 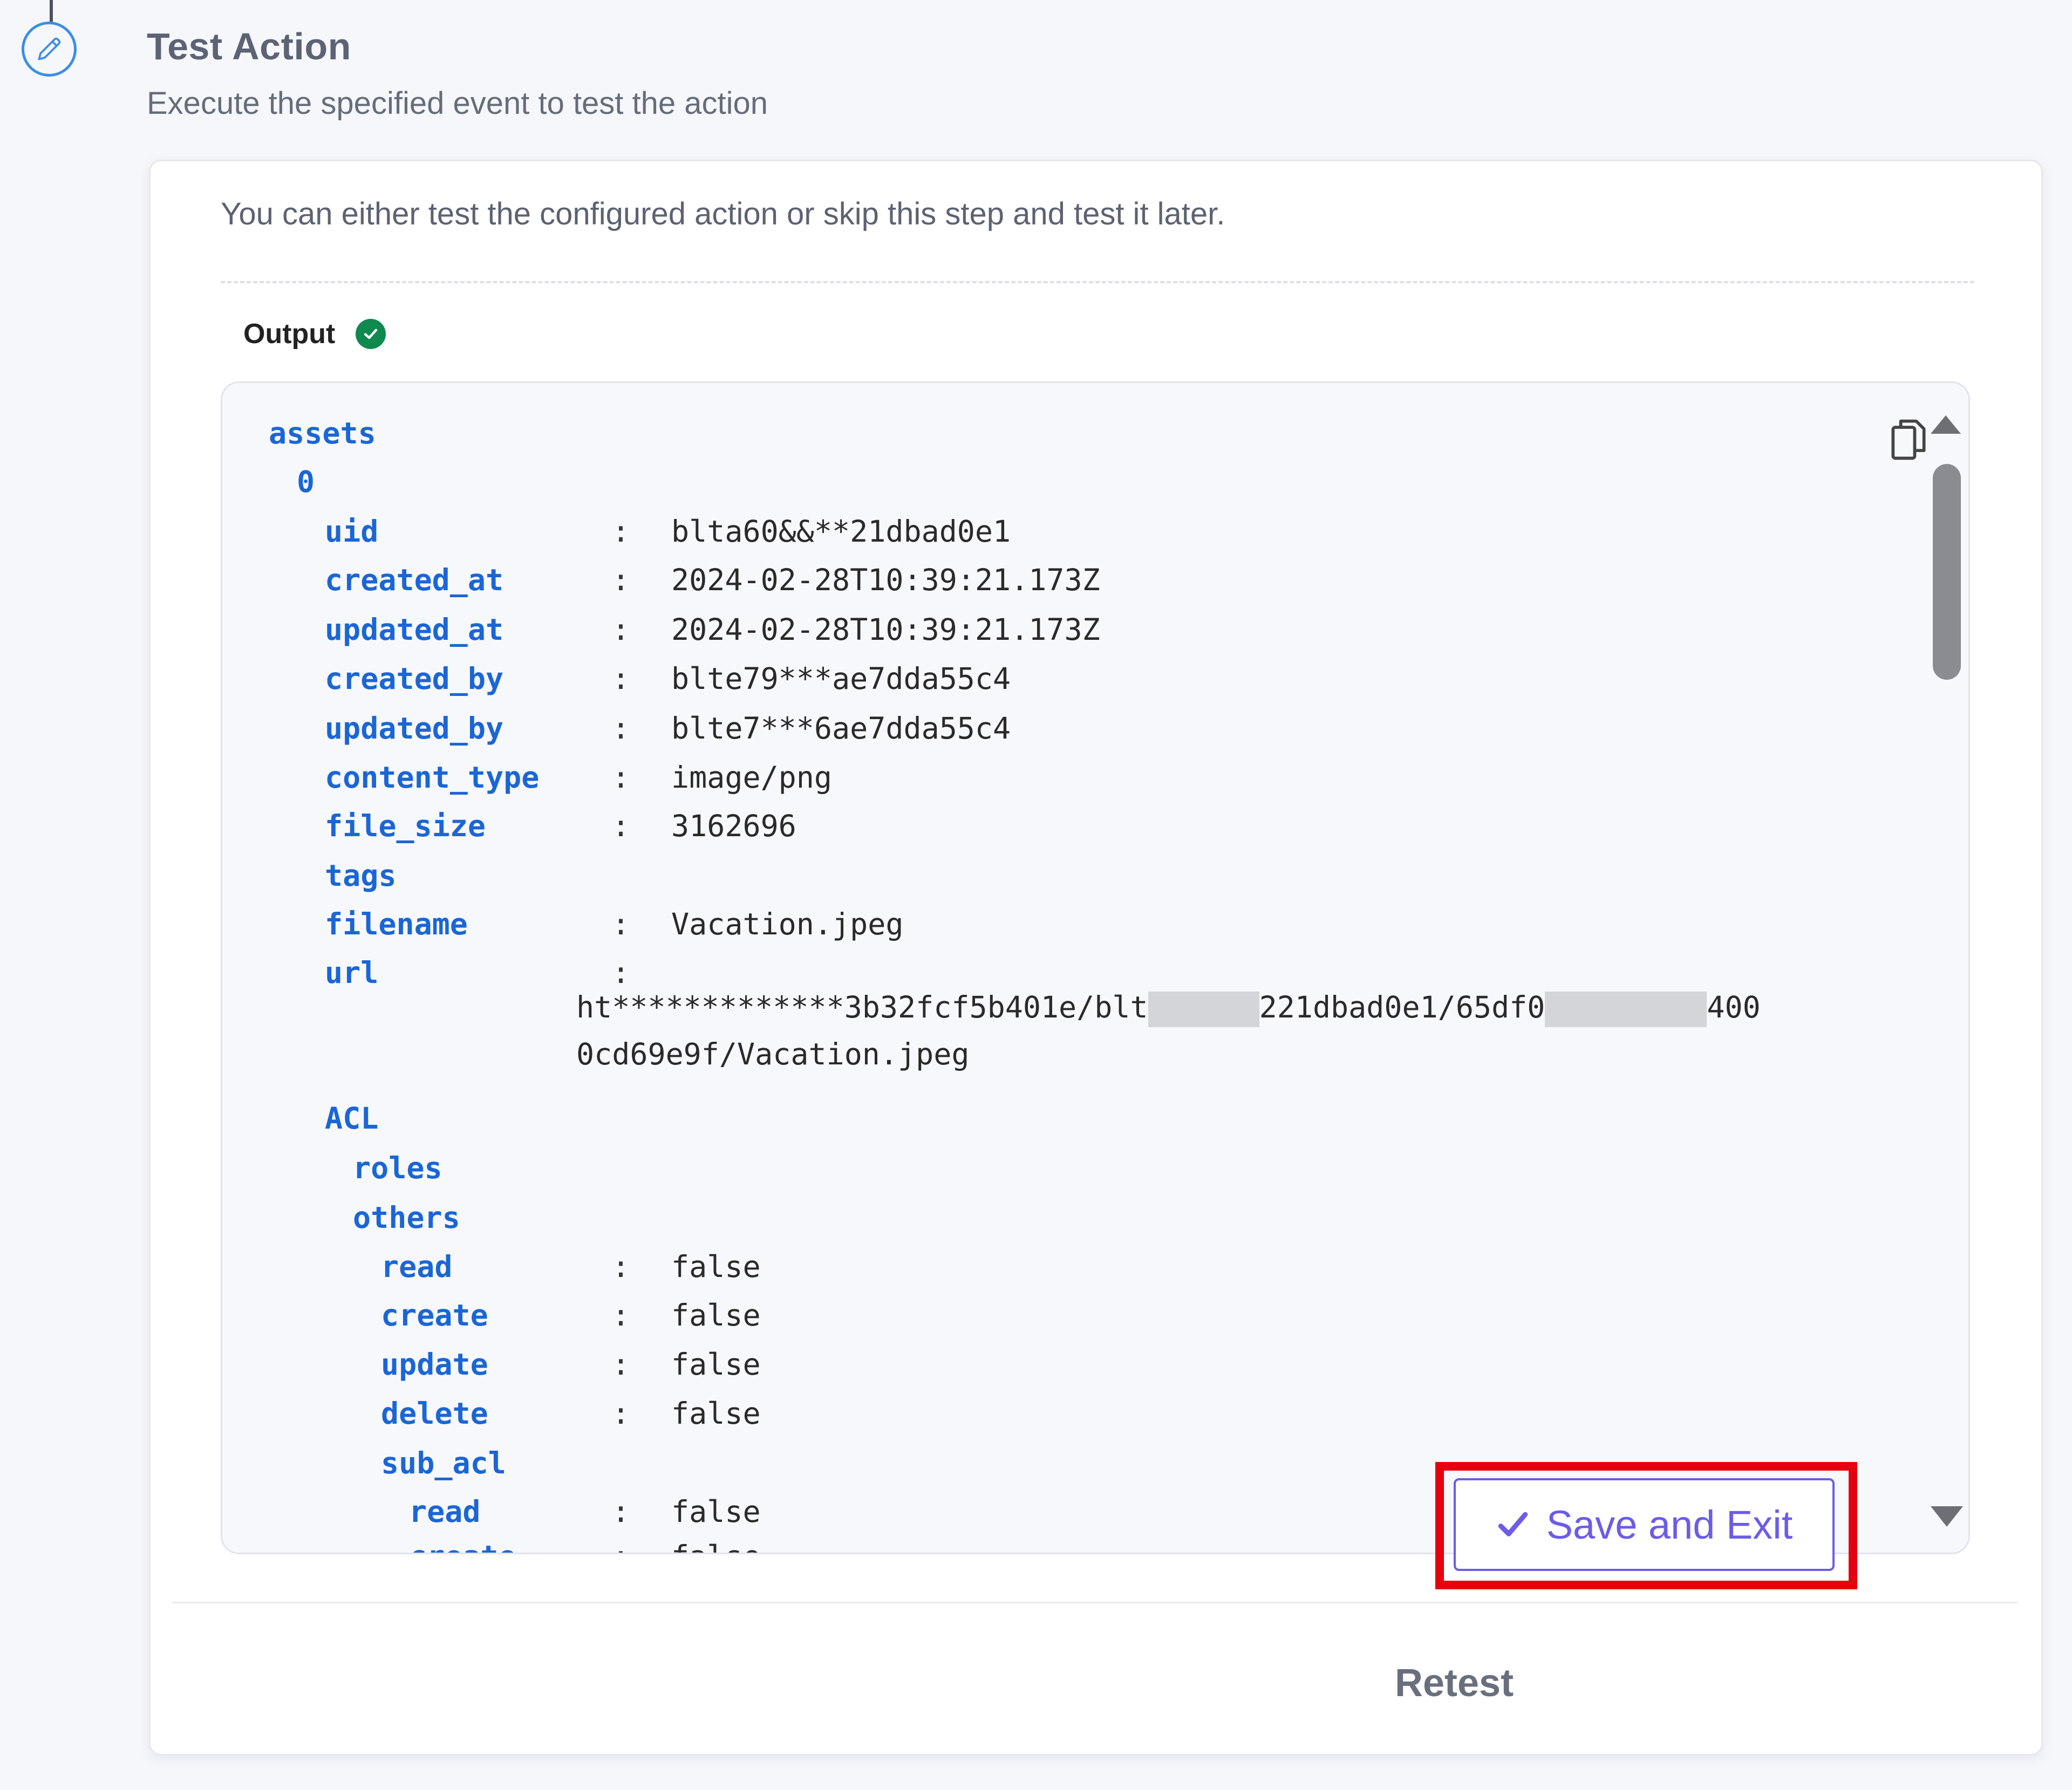 I want to click on output-key: url, so click(x=352, y=972).